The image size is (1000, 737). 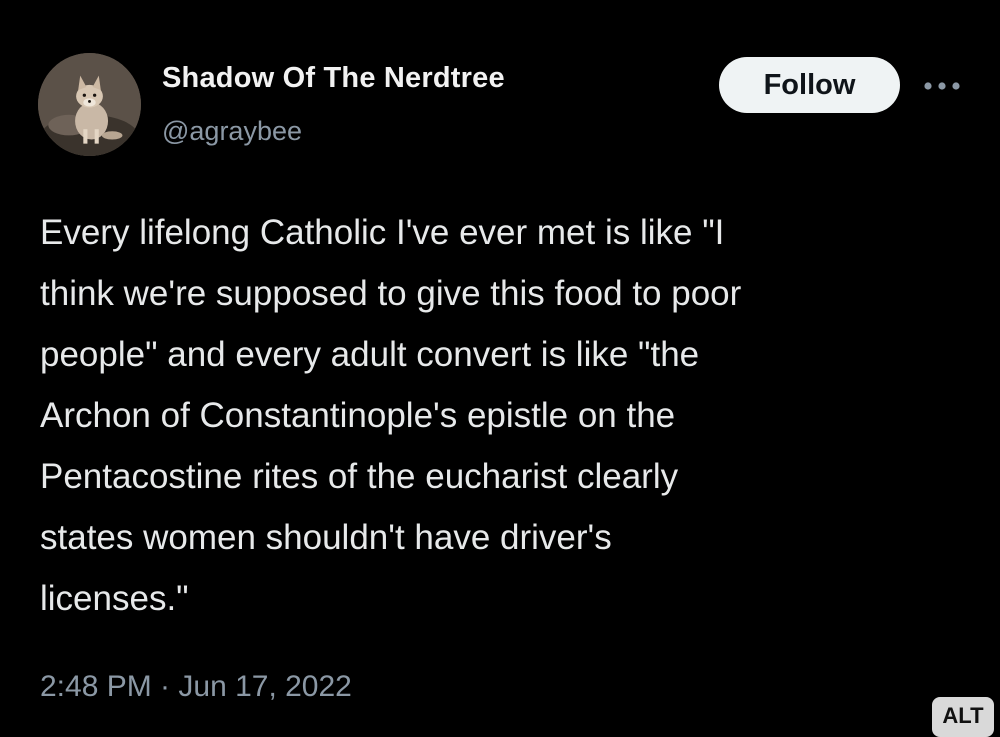 What do you see at coordinates (809, 85) in the screenshot?
I see `follow-button: Follow` at bounding box center [809, 85].